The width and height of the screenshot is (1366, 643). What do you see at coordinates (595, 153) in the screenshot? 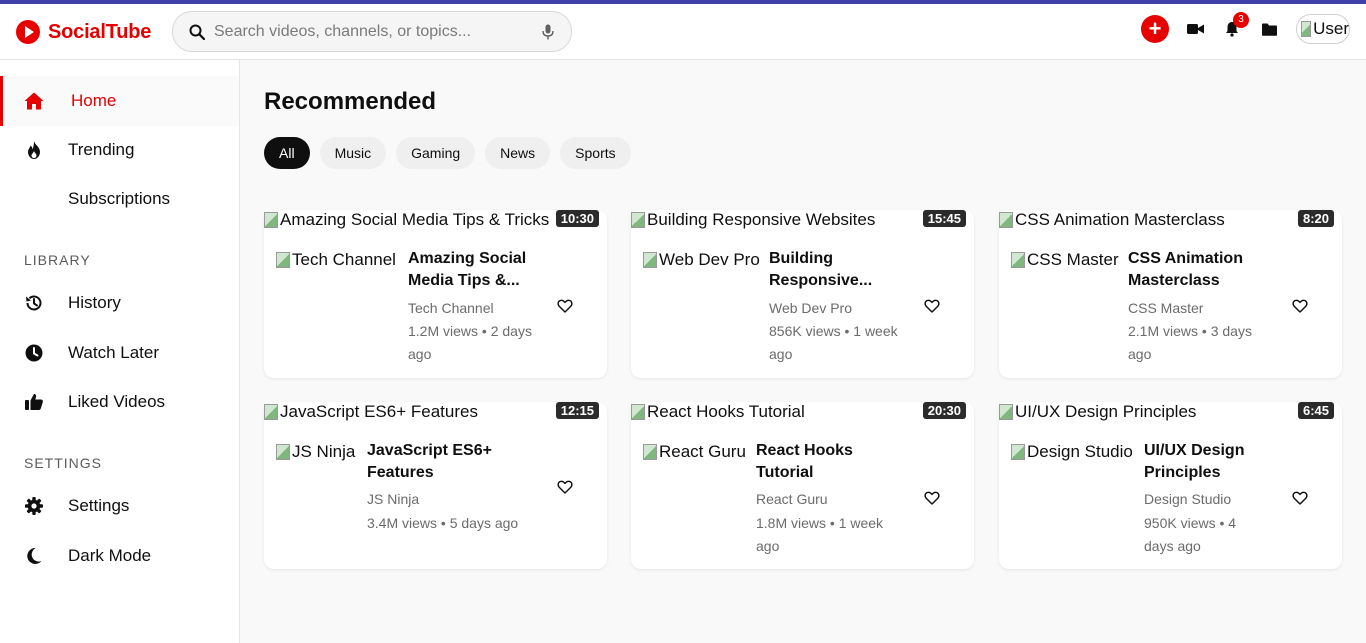
I see `chip-sports: Sports` at bounding box center [595, 153].